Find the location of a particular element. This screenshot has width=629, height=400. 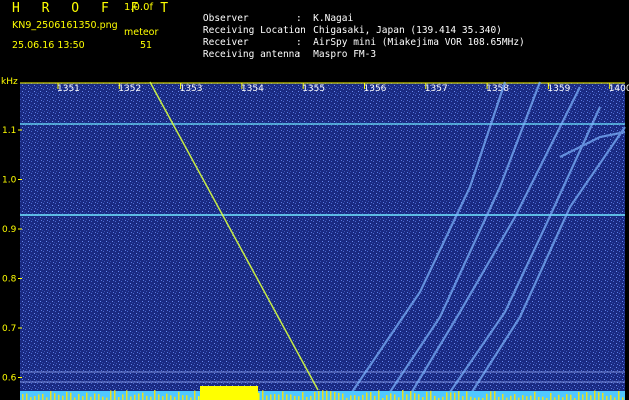

file-name: KN9_2506161350.png is located at coordinates (65, 25).